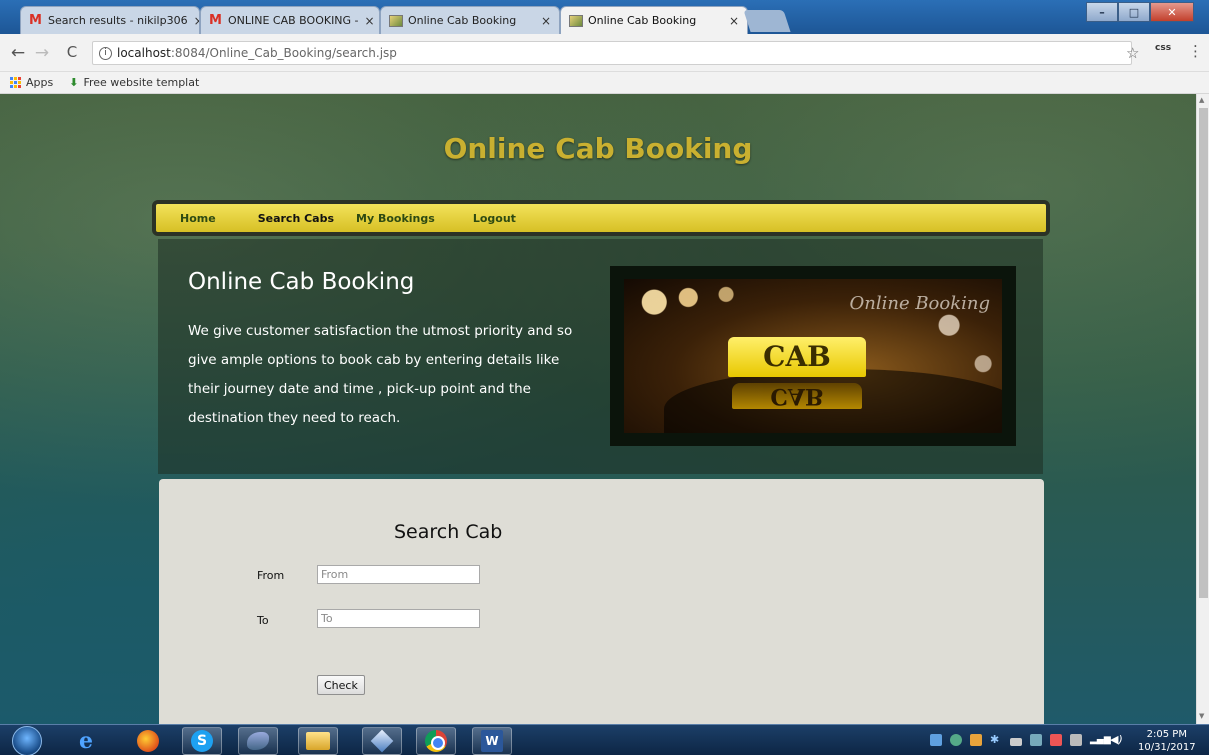  I want to click on from-label: From, so click(271, 575).